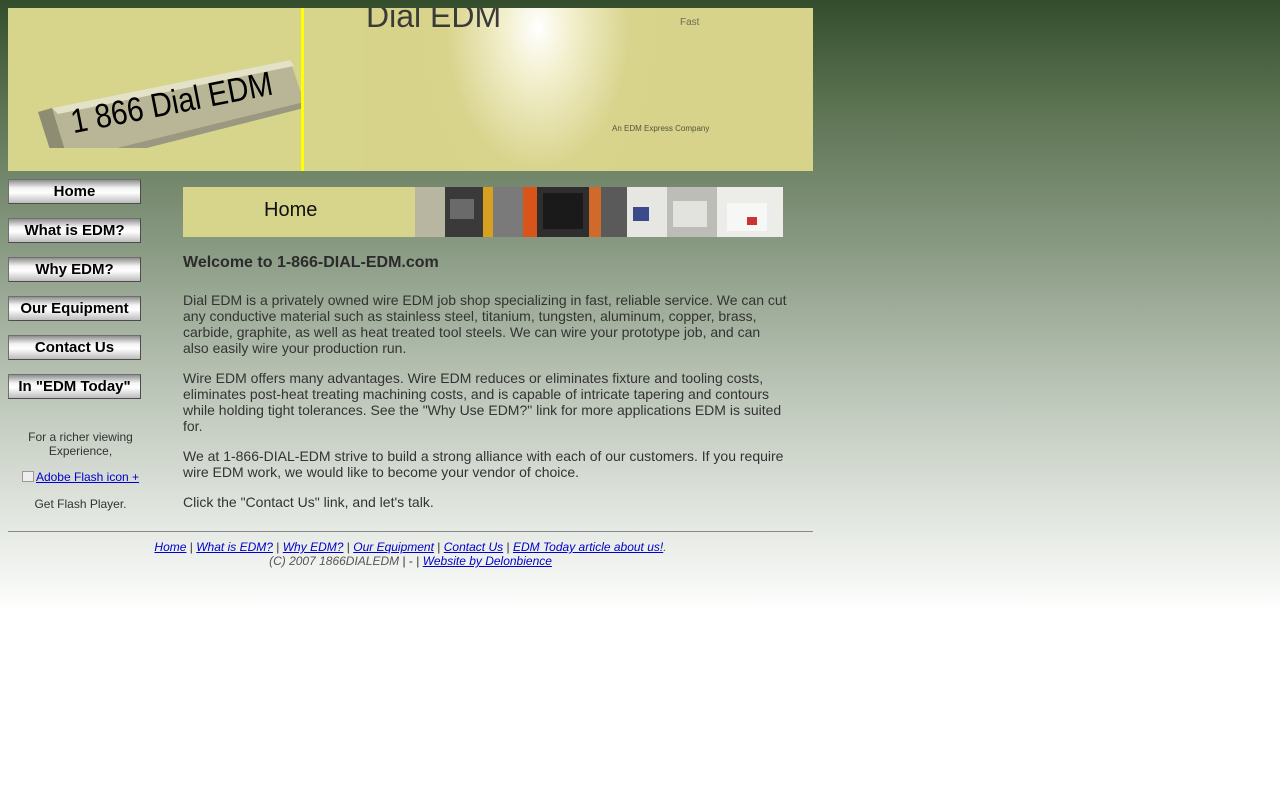  I want to click on website-credit-link: Website by Delonbience, so click(487, 561).